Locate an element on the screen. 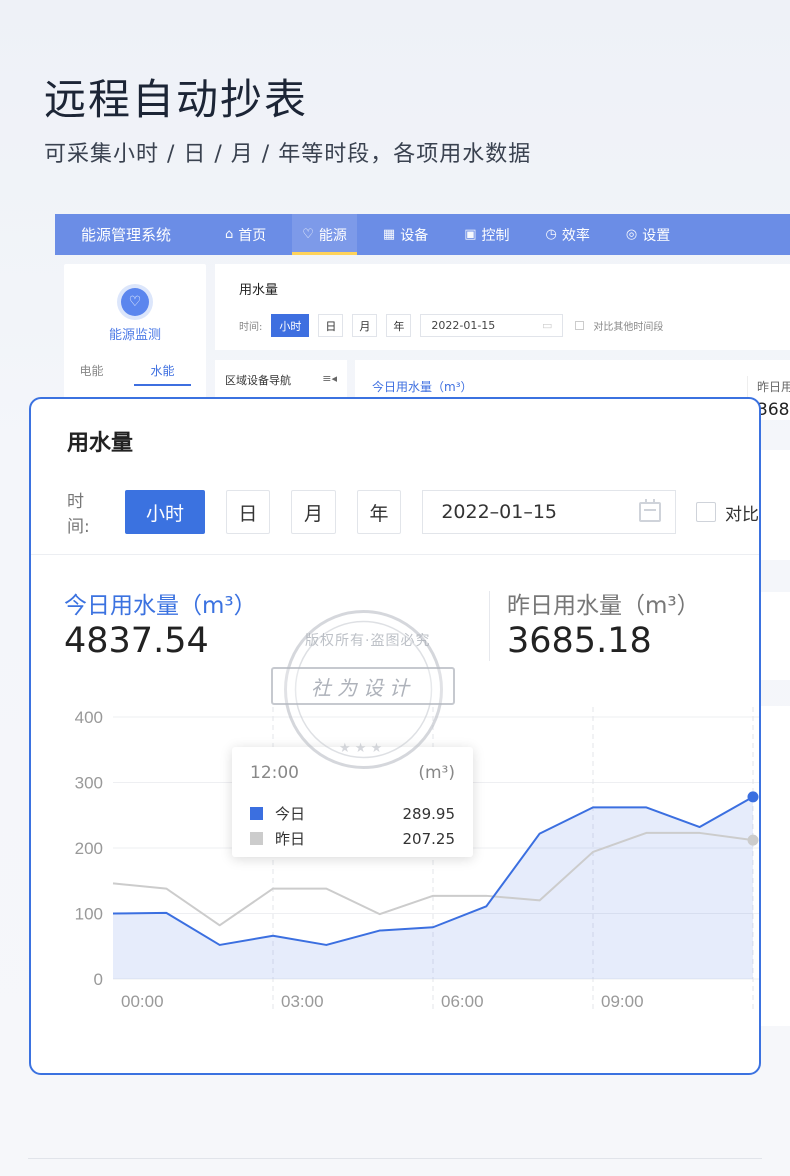  compare-label-small: 对比其他时间段 is located at coordinates (628, 327).